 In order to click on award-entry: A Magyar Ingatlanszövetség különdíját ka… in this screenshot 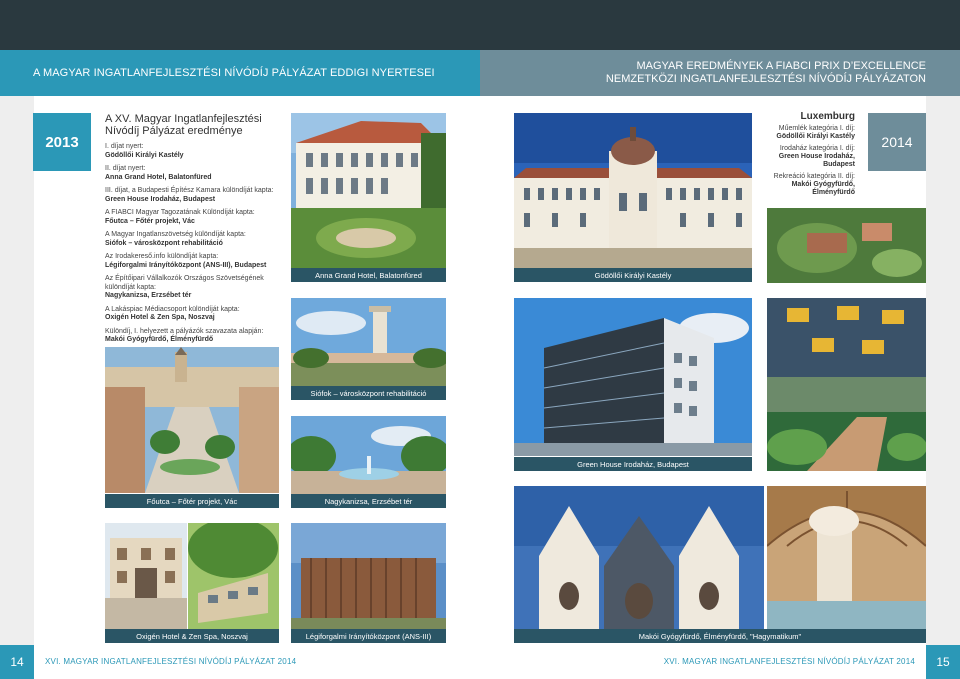, I will do `click(175, 239)`.